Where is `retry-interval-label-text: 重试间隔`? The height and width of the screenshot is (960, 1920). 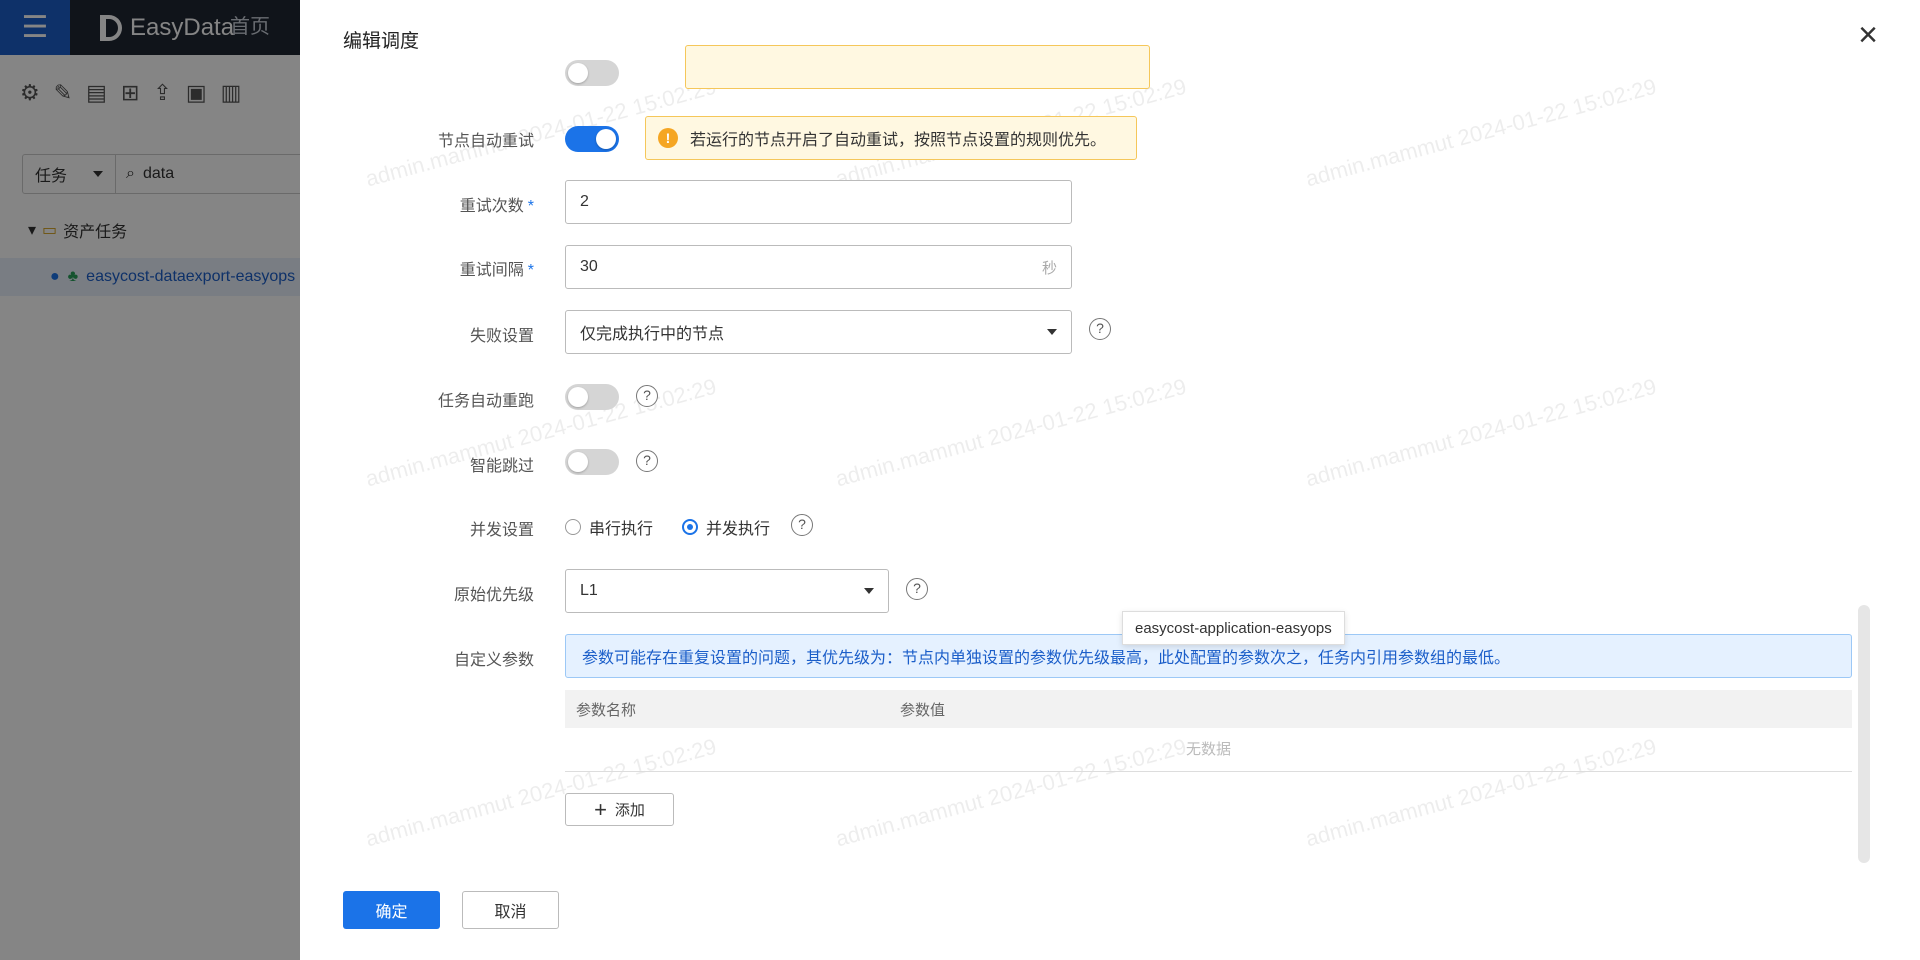
retry-interval-label-text: 重试间隔 is located at coordinates (491, 270).